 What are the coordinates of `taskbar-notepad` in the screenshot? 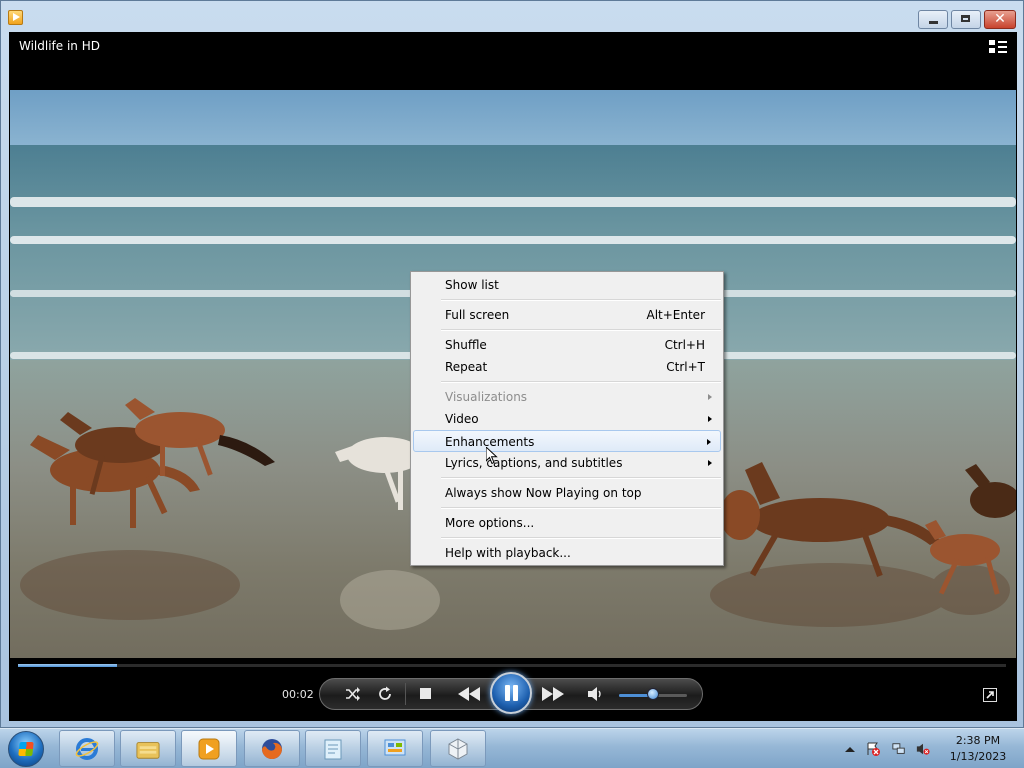 It's located at (333, 748).